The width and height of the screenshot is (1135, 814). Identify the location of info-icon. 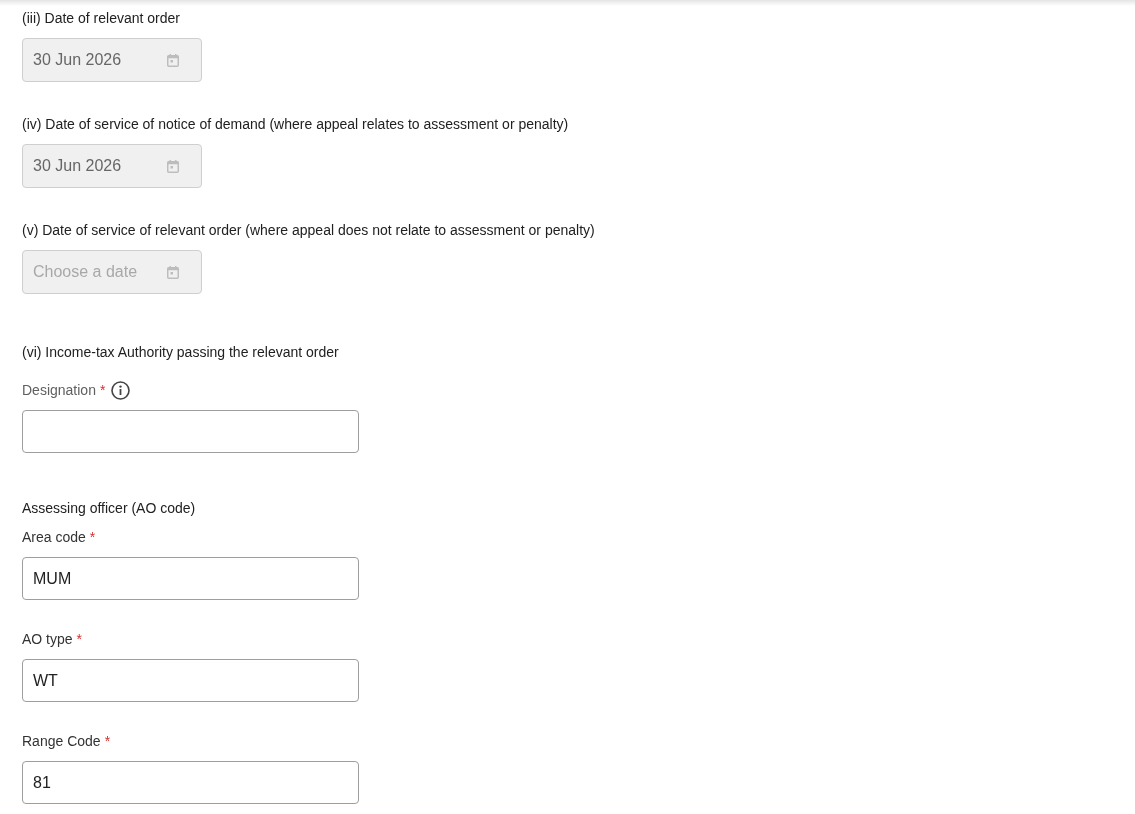
(121, 390).